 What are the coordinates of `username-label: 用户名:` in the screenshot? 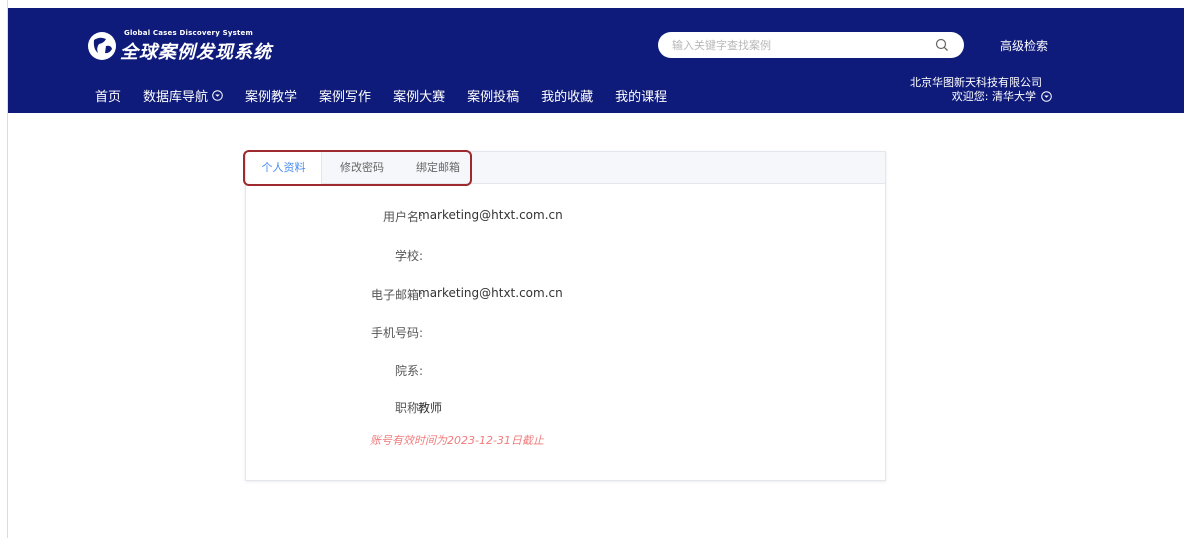 It's located at (402, 217).